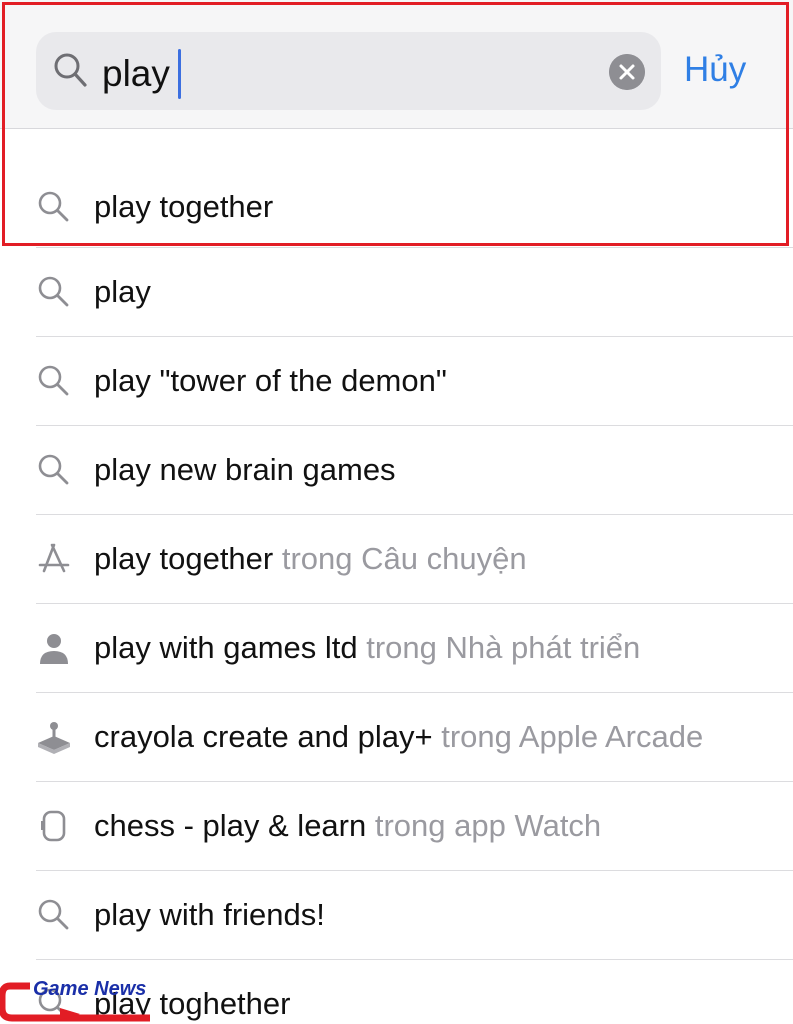 Image resolution: width=793 pixels, height=1024 pixels. I want to click on suggestion-text: play with games ltd trong Nhà phát triển, so click(367, 648).